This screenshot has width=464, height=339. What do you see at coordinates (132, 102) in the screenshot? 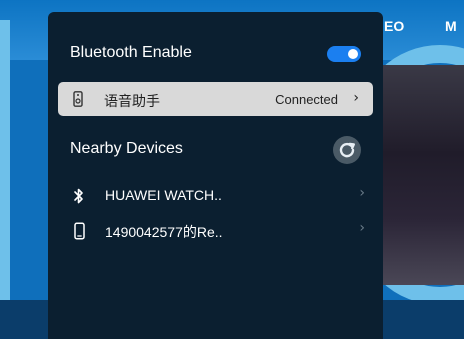
I see `connected-device-name: 语音助手` at bounding box center [132, 102].